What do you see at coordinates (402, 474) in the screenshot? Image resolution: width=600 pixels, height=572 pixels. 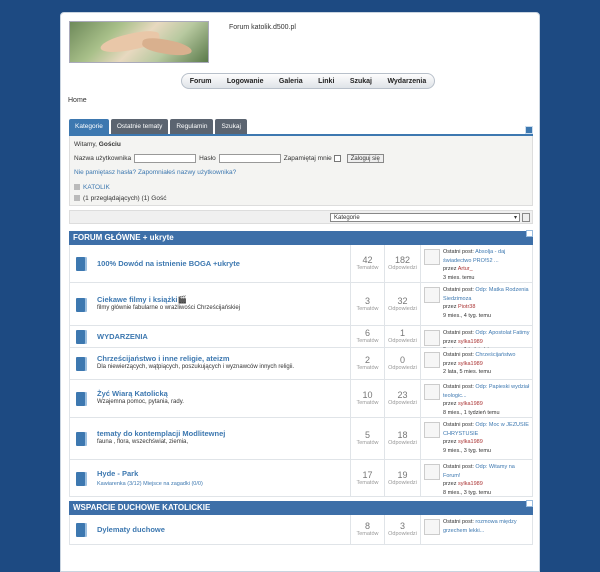 I see `posts-value: 19` at bounding box center [402, 474].